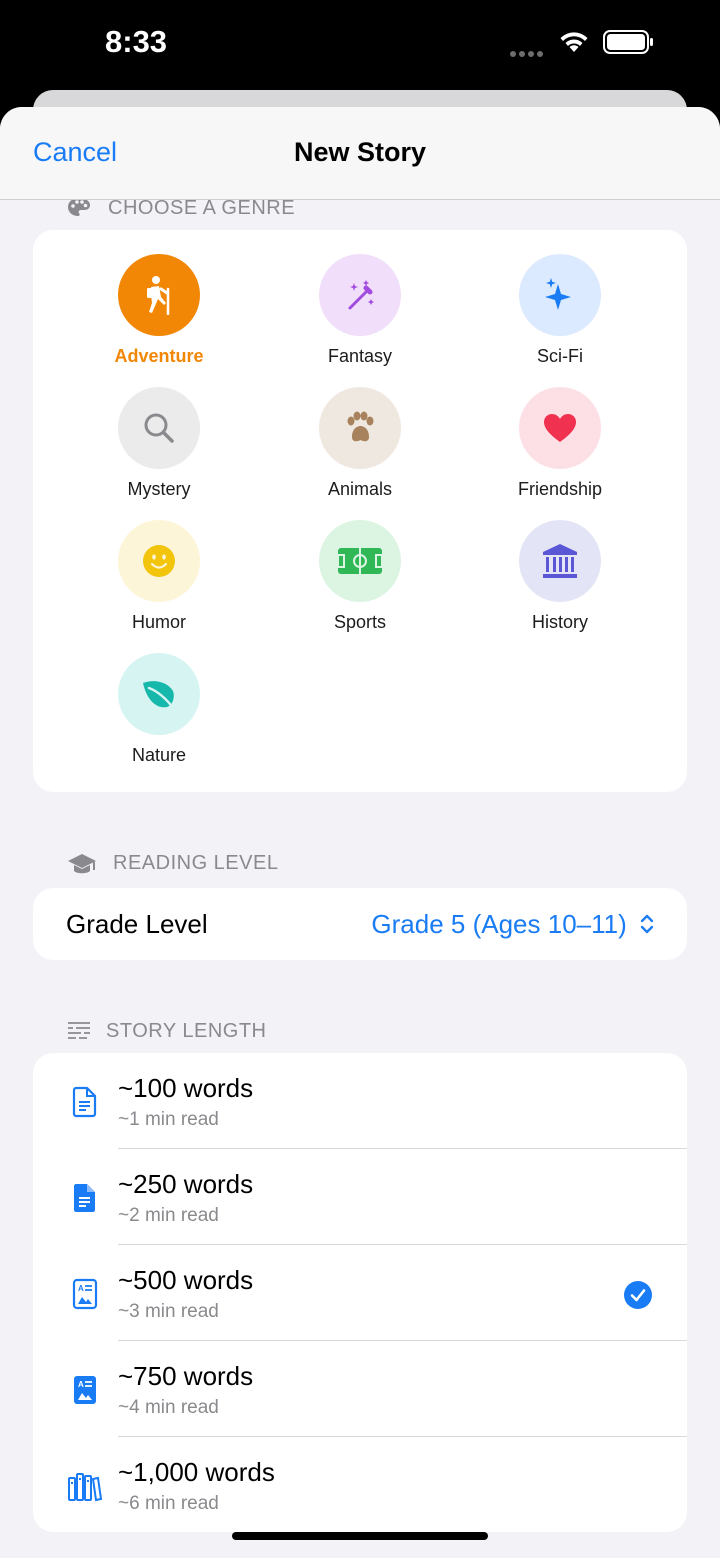 This screenshot has height=1558, width=720. Describe the element at coordinates (159, 694) in the screenshot. I see `leaf-icon` at that location.